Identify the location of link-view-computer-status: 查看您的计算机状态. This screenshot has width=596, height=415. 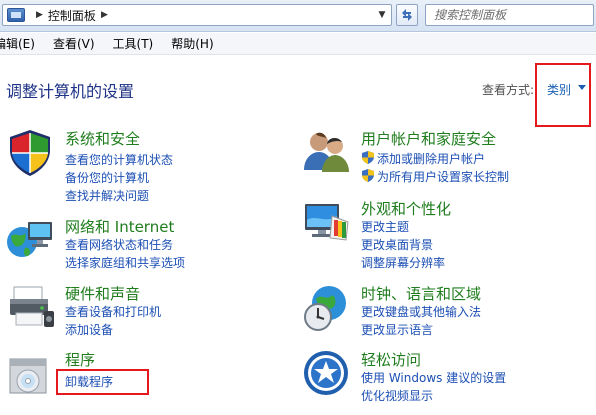
(119, 159).